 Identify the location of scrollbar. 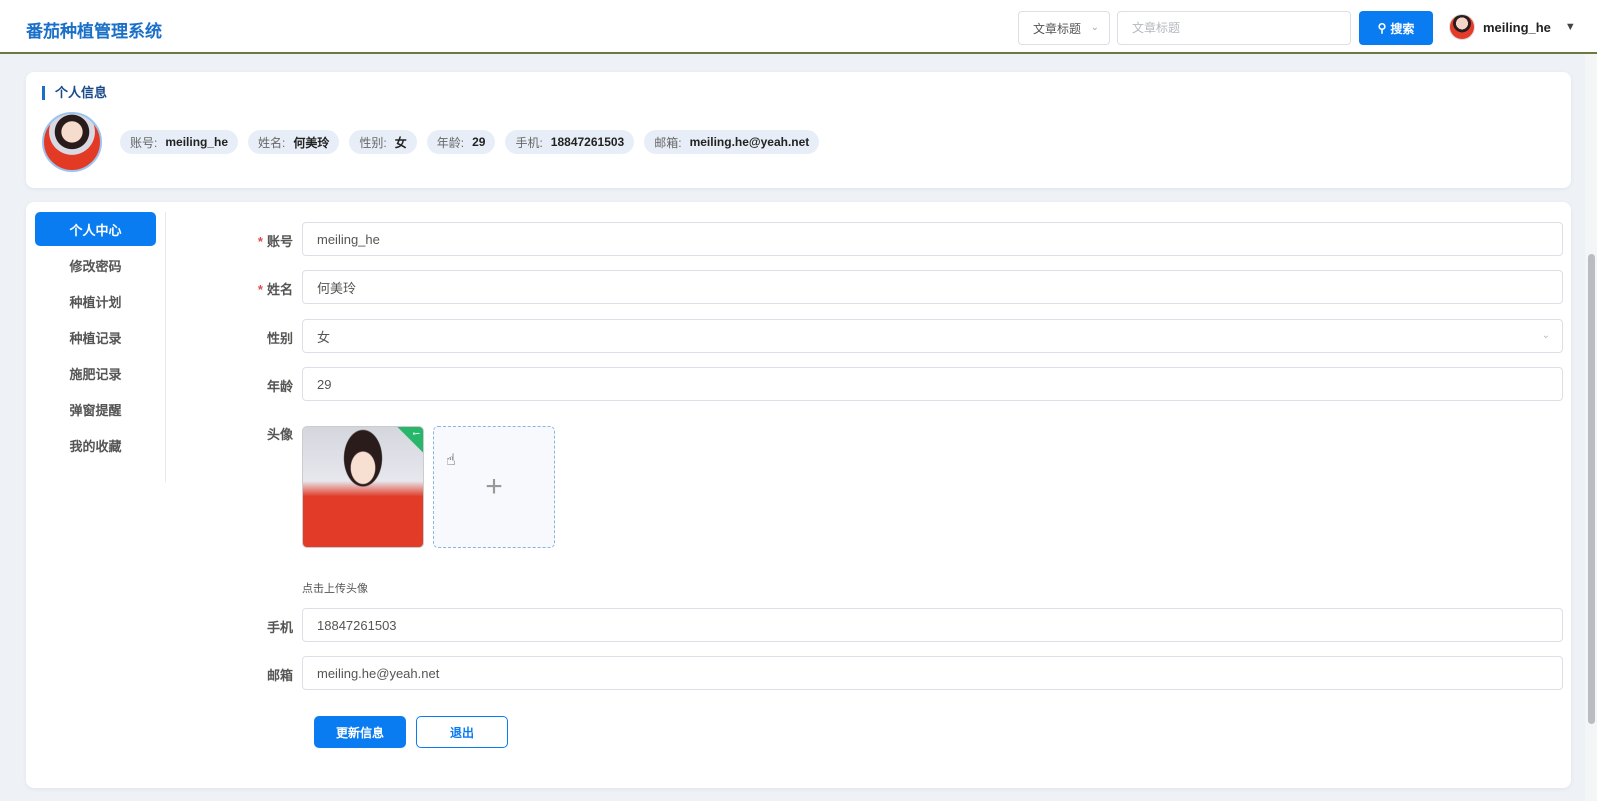
(1591, 427).